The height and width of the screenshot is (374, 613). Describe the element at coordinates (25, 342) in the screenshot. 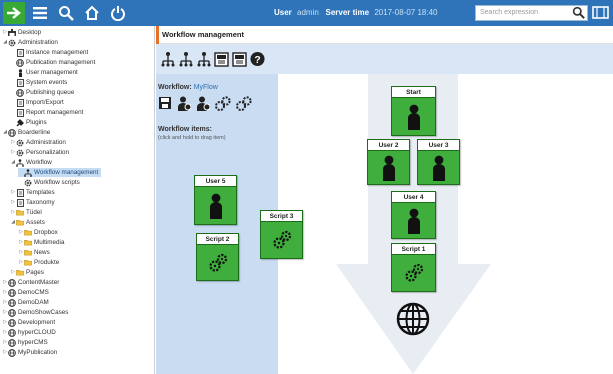

I see `tree-item-hypercms: ▷ hyperCMS` at that location.